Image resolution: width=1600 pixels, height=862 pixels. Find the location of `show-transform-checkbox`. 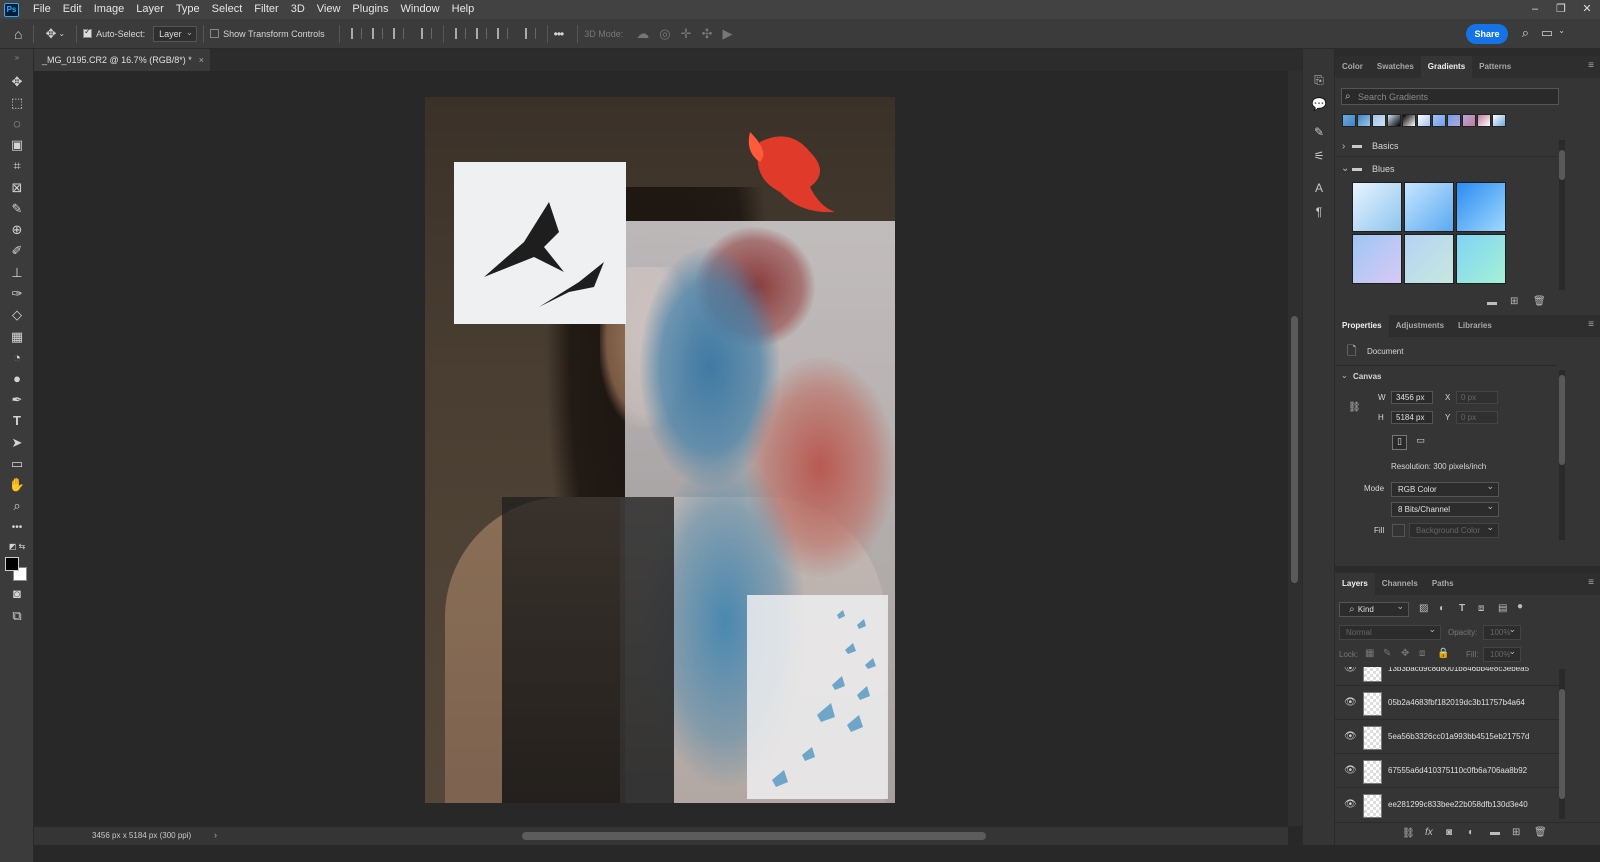

show-transform-checkbox is located at coordinates (215, 33).